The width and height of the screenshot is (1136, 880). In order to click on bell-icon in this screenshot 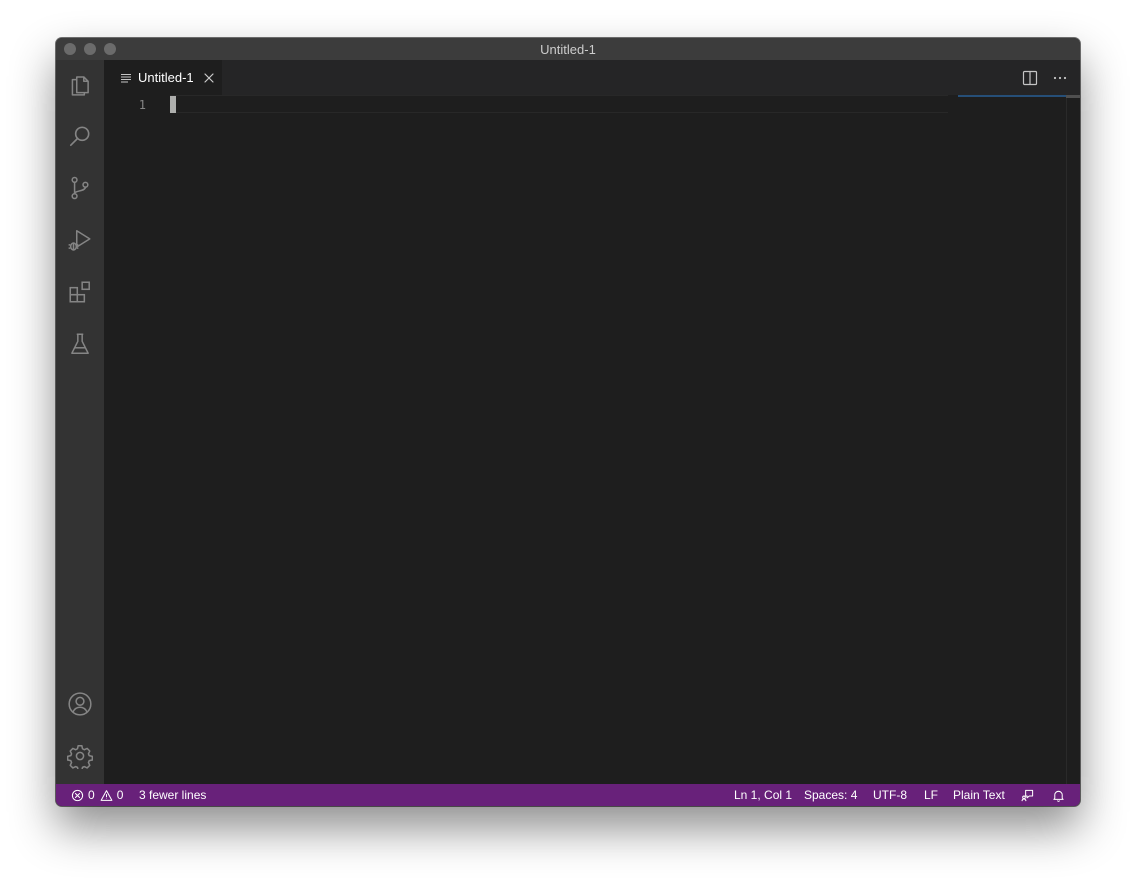, I will do `click(1058, 796)`.